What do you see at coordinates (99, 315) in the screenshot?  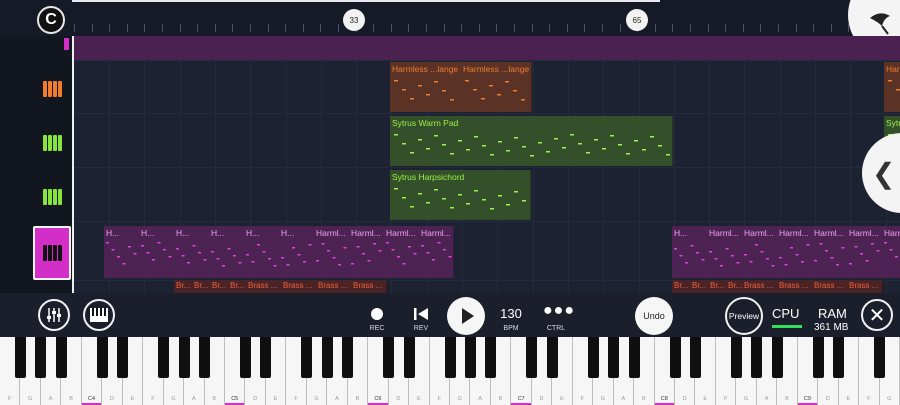 I see `piano-roll-button` at bounding box center [99, 315].